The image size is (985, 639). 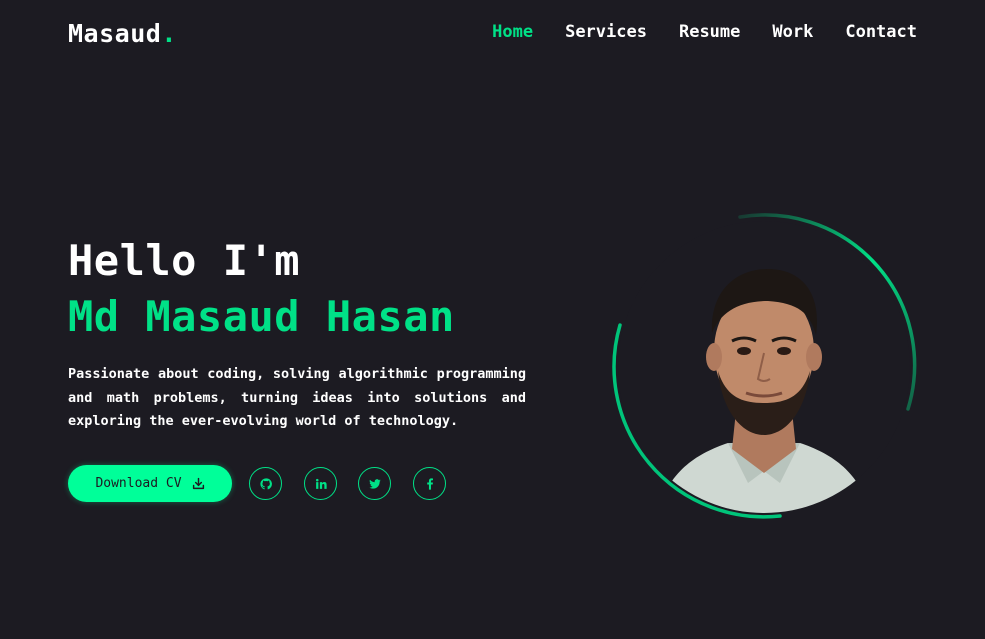 I want to click on hero-greeting: Hello I'm, so click(x=184, y=260).